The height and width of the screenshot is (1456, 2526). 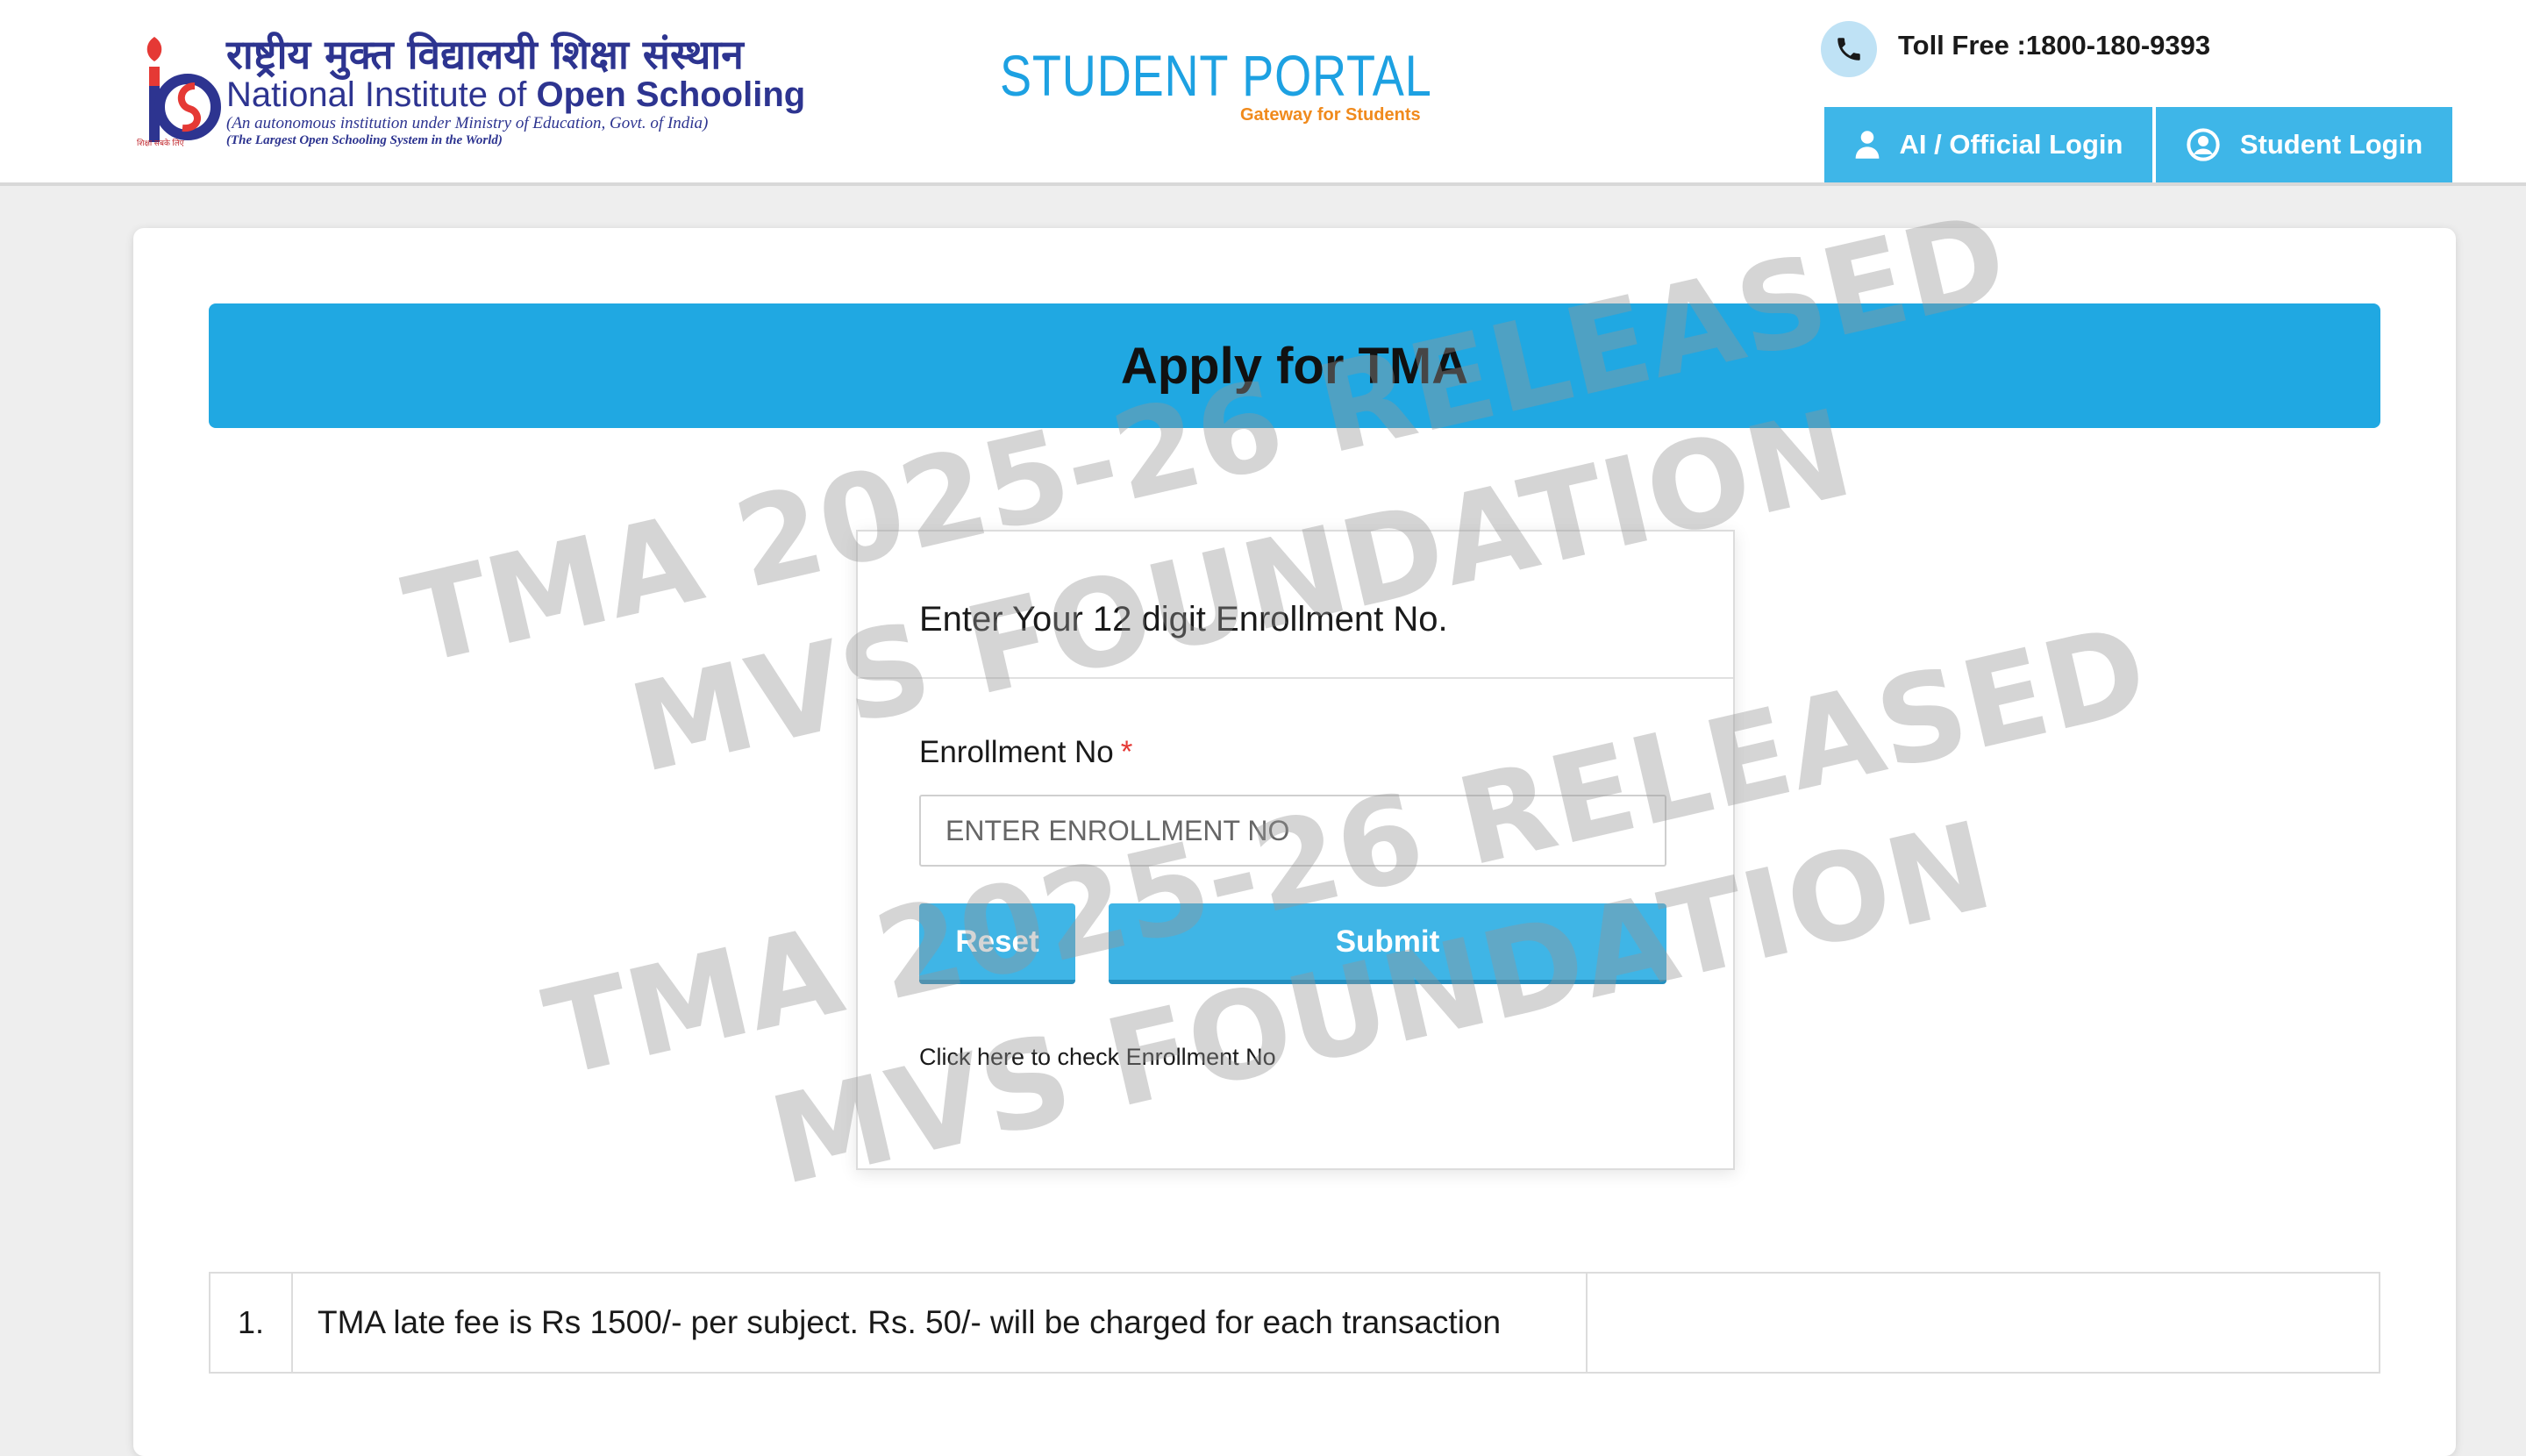 I want to click on page-title-banner: Apply for TMA, so click(x=1294, y=365).